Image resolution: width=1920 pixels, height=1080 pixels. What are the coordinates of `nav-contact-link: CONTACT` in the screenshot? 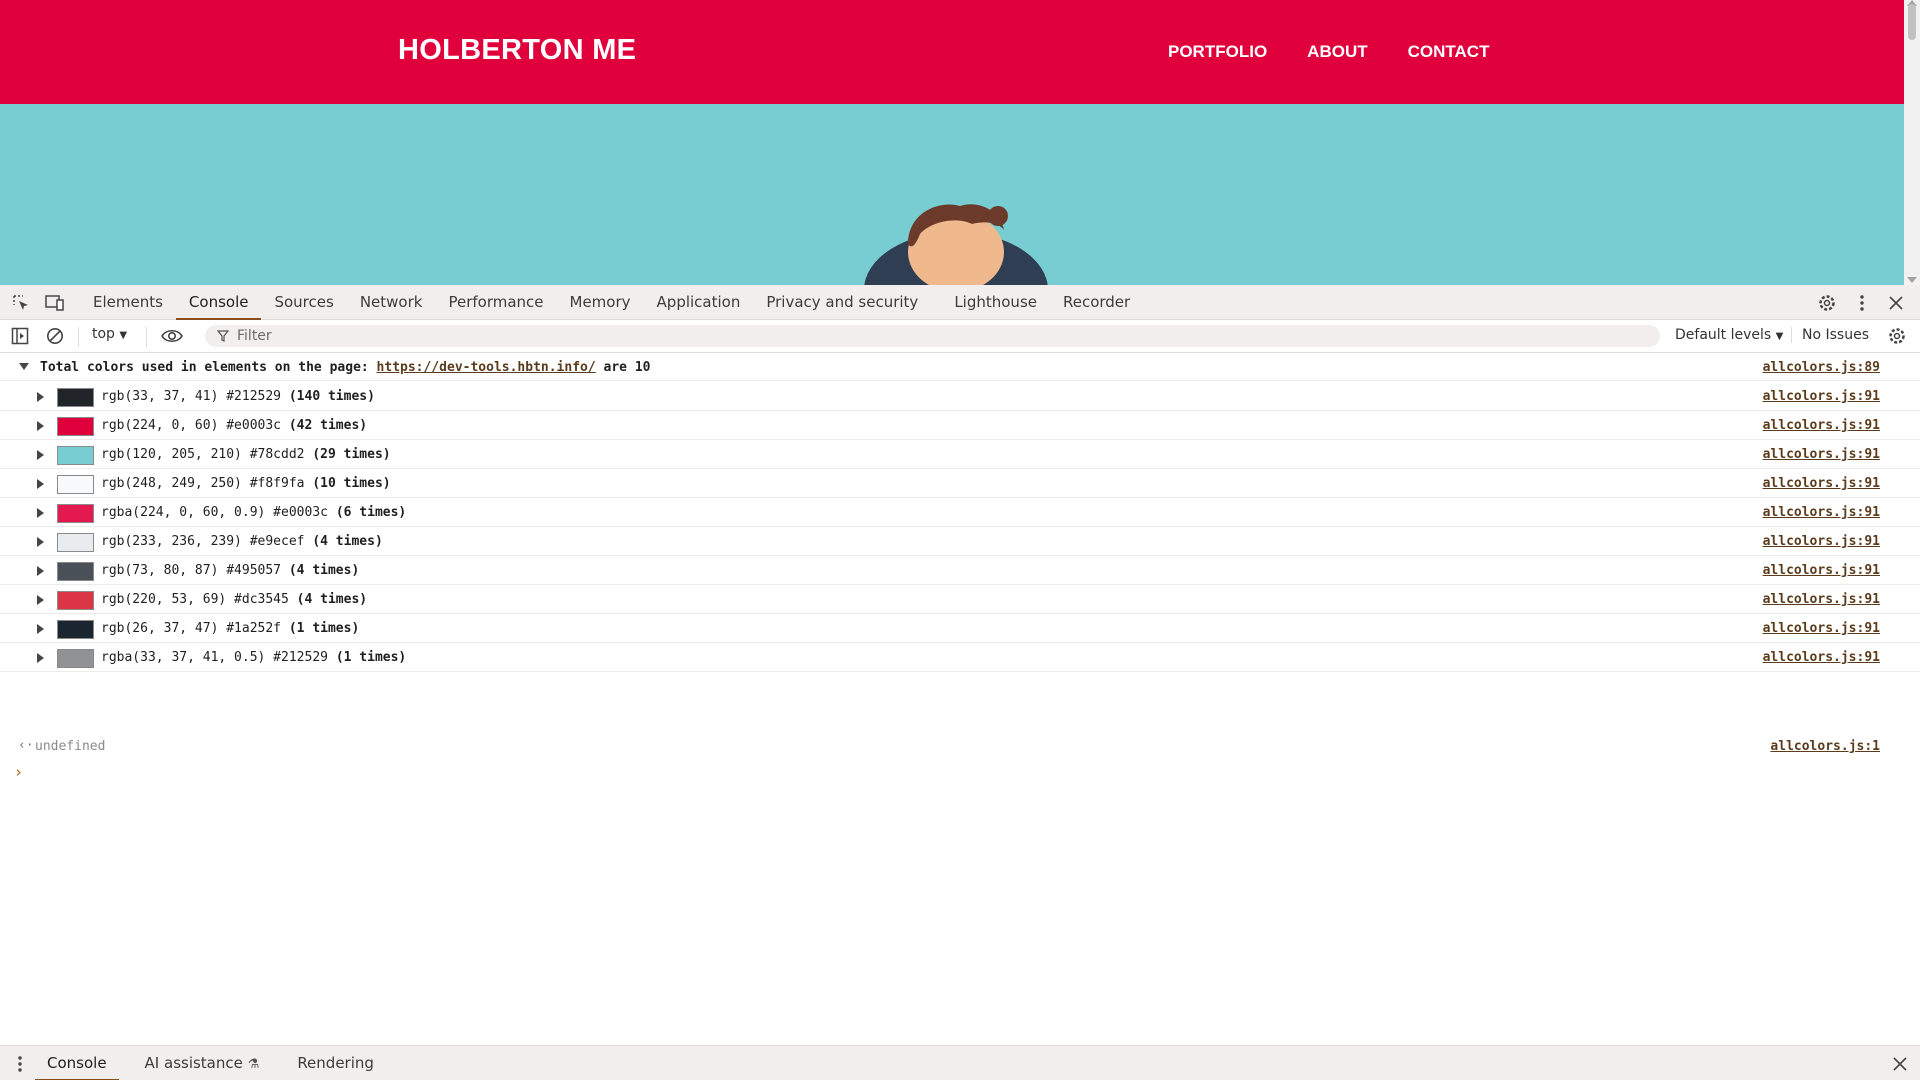 It's located at (1449, 52).